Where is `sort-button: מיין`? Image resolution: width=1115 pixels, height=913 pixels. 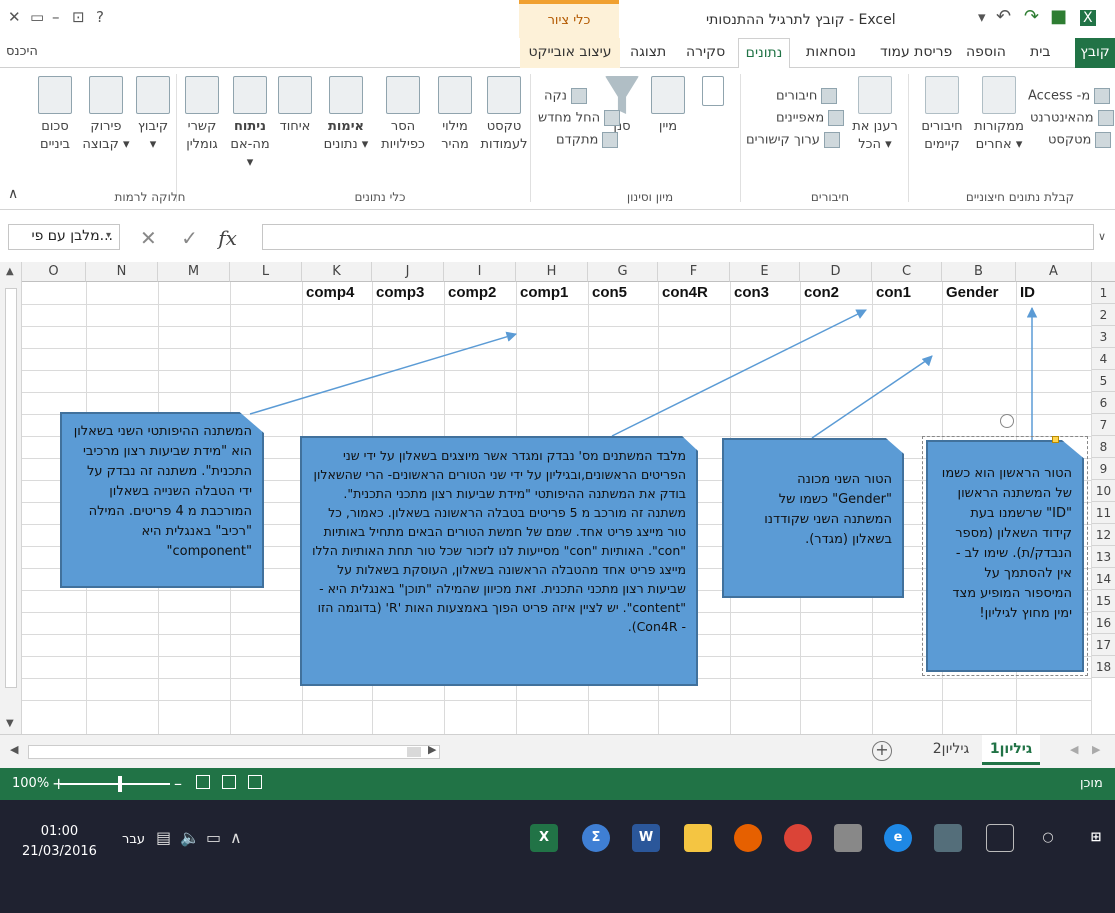
sort-button: מיין is located at coordinates (668, 106).